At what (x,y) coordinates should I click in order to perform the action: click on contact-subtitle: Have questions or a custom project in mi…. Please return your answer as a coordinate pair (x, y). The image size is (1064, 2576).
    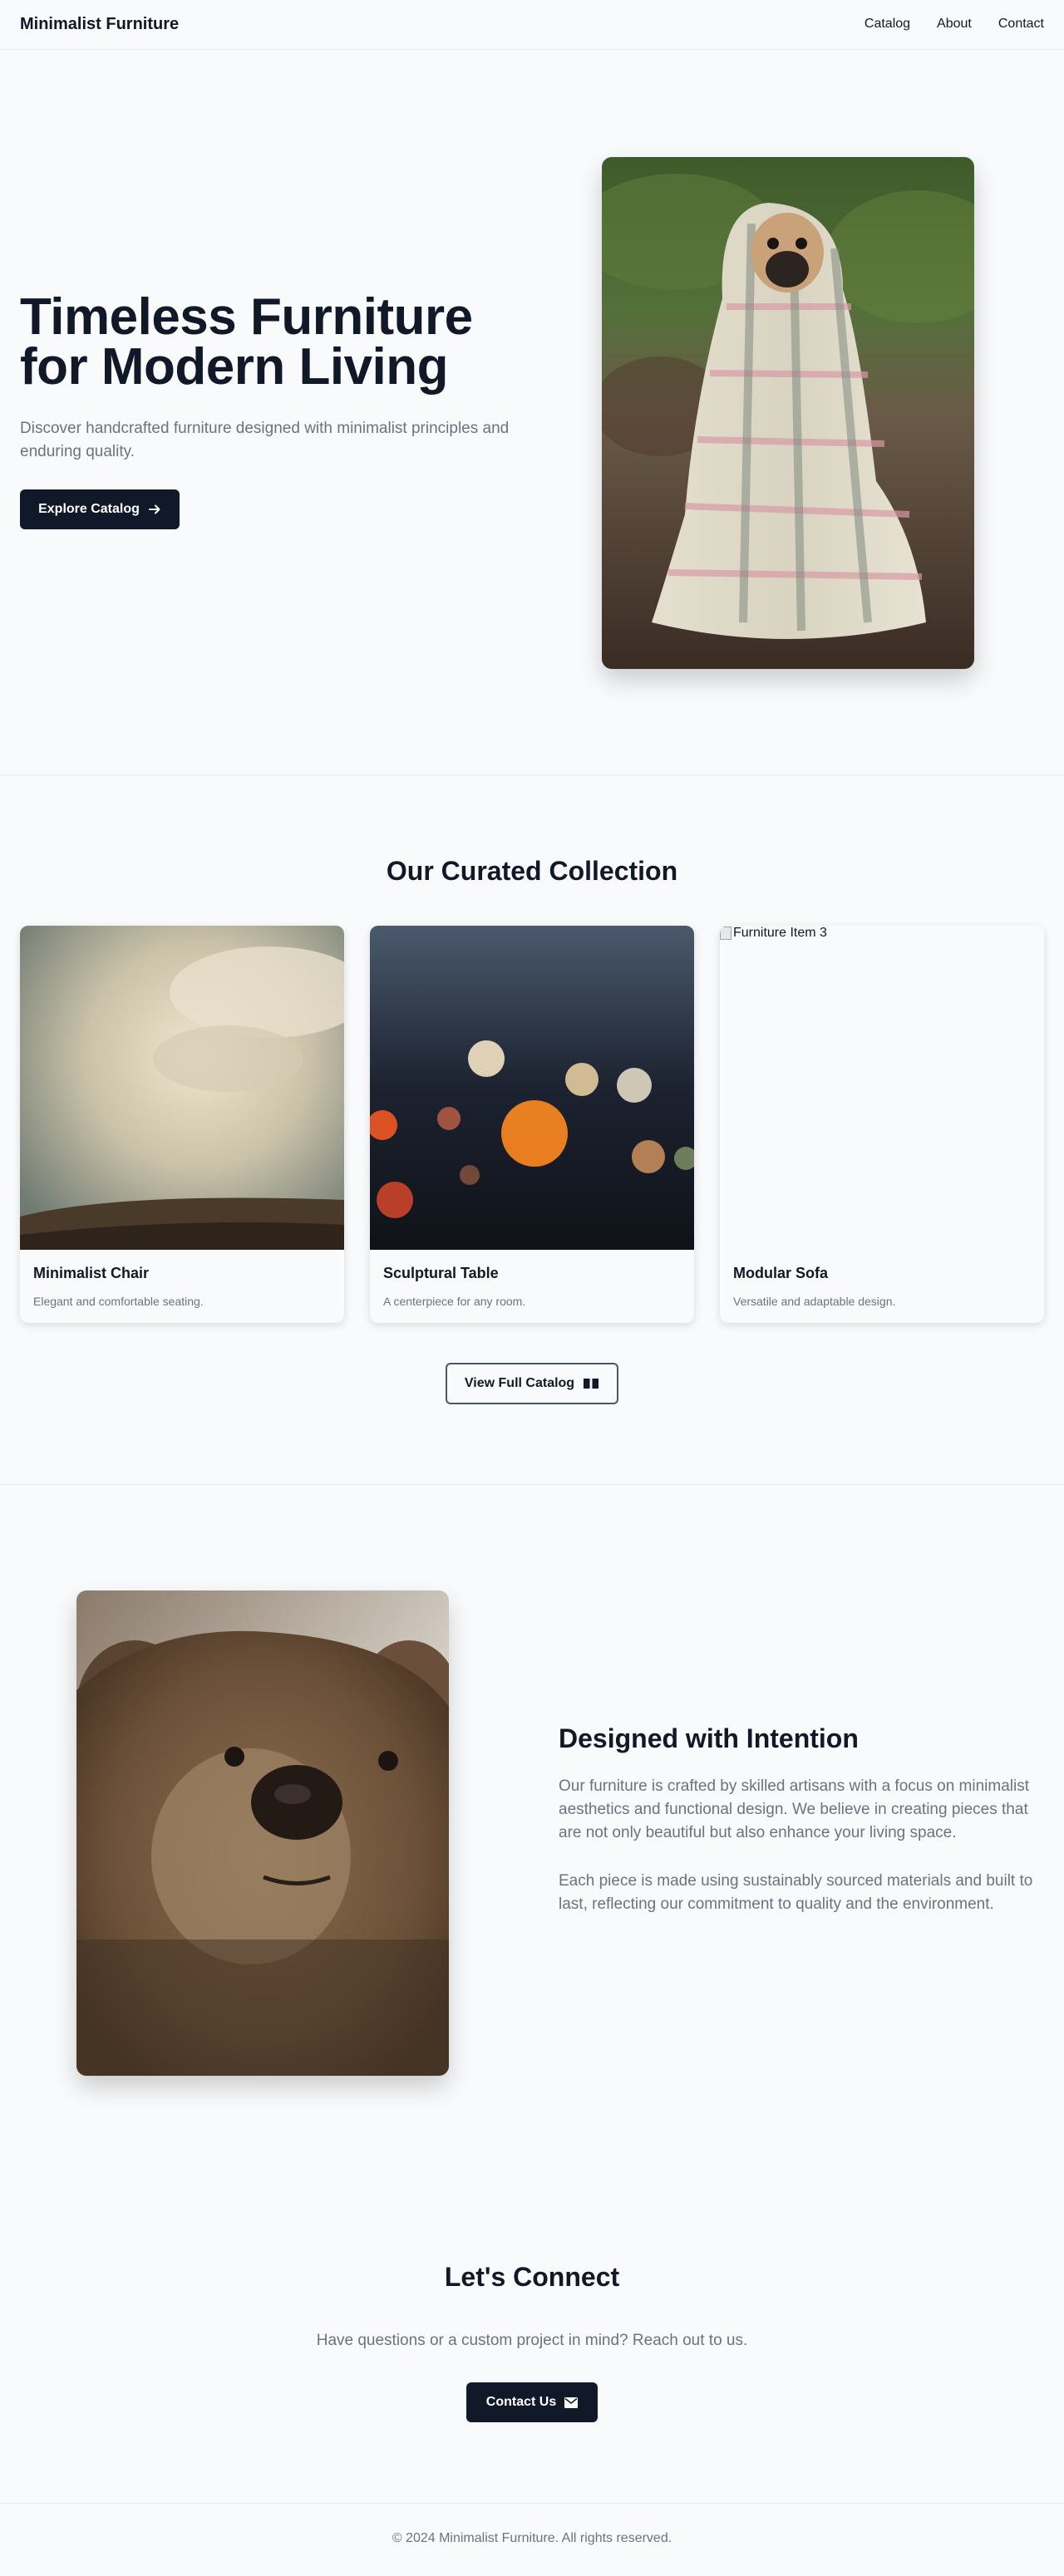
    Looking at the image, I should click on (532, 2340).